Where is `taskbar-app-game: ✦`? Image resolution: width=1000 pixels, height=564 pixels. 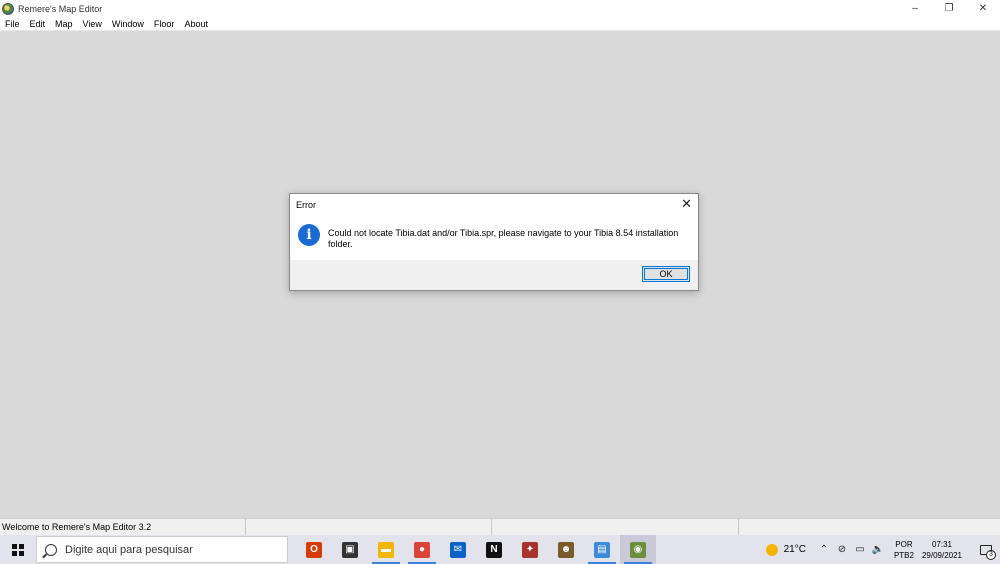
taskbar-app-game: ✦ is located at coordinates (530, 549).